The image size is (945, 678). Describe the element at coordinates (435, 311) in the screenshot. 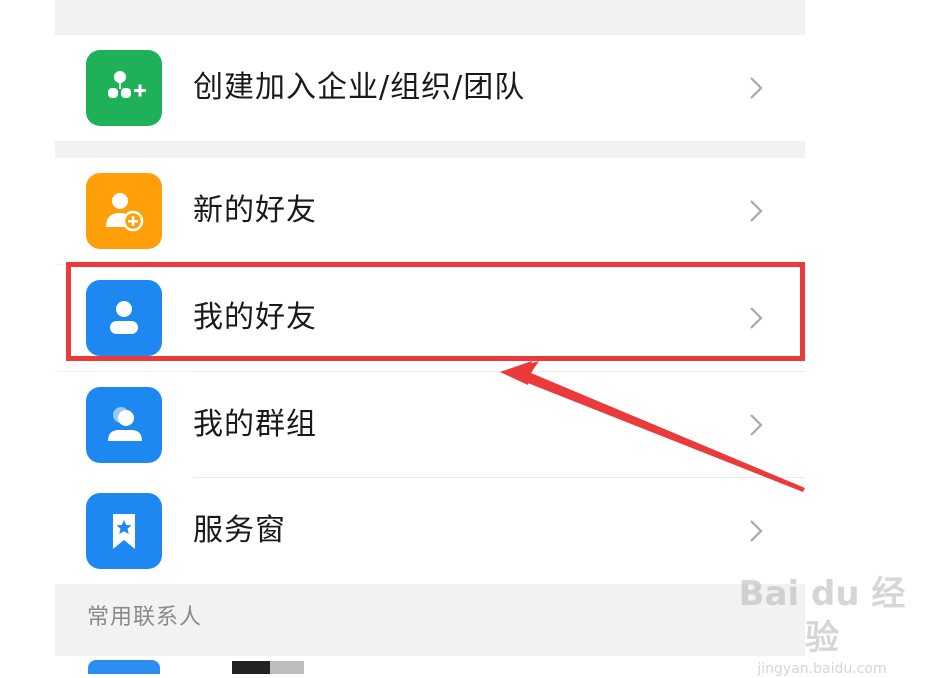

I see `highlight-box` at that location.